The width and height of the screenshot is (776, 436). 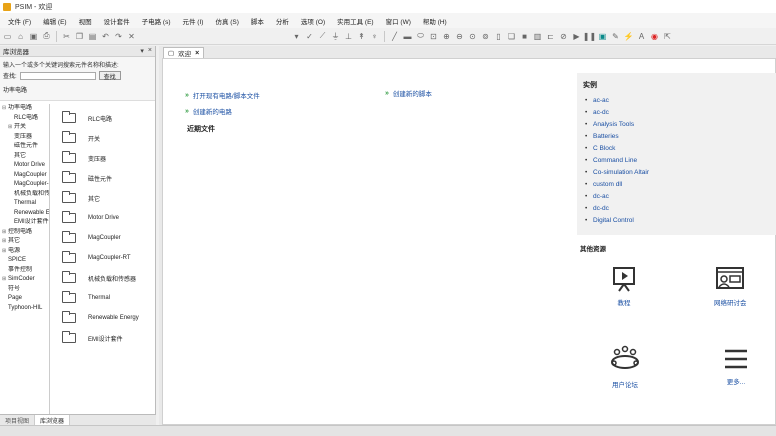 I want to click on example-link: • Co-simulation Altair, so click(x=617, y=173).